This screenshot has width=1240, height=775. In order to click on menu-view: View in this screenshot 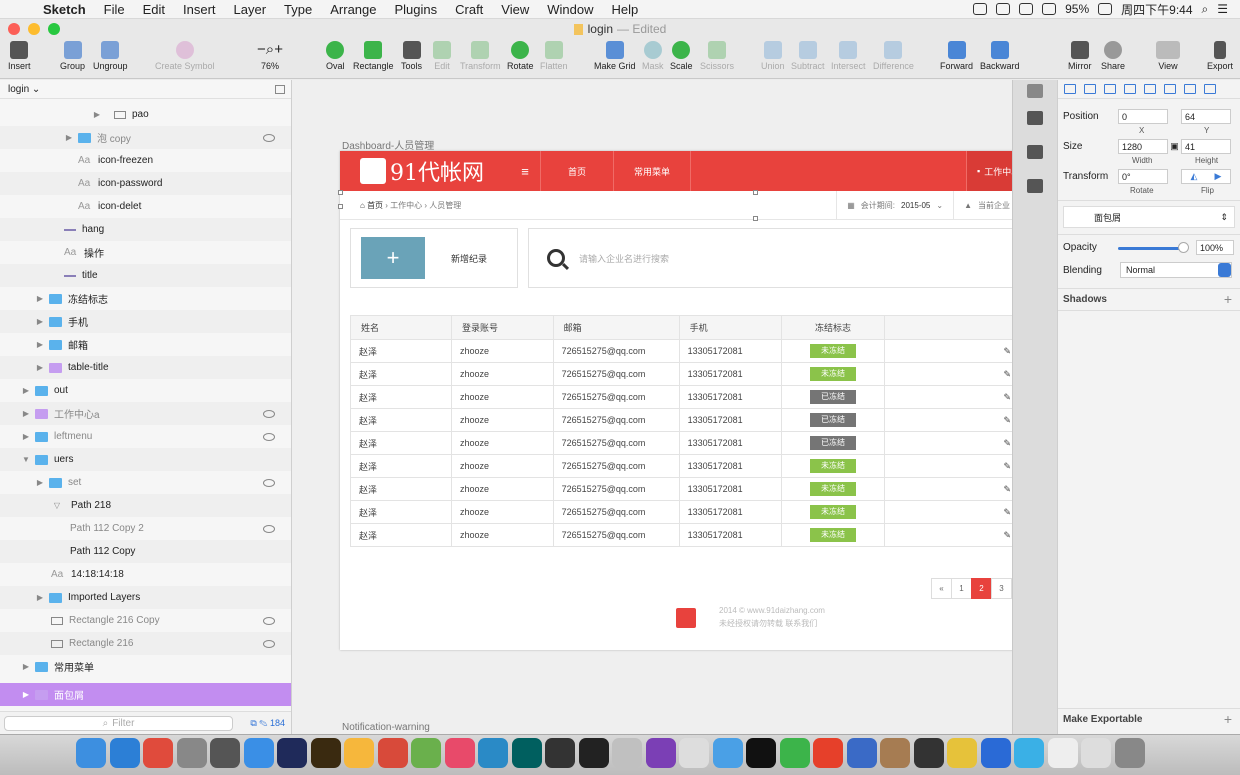, I will do `click(515, 9)`.